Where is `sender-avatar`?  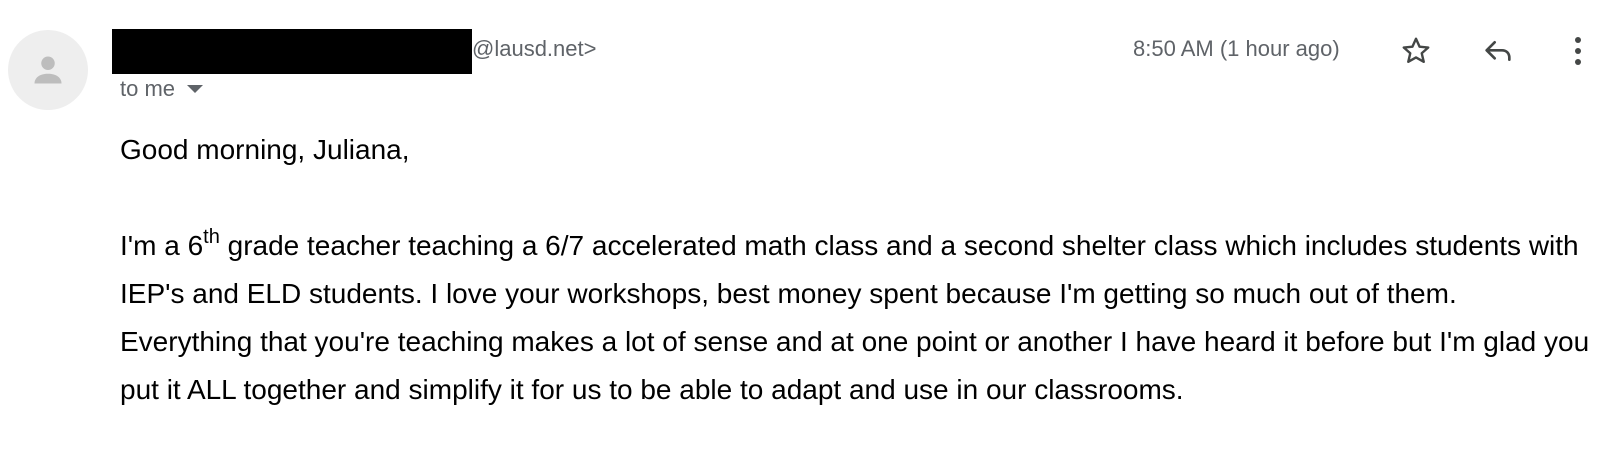
sender-avatar is located at coordinates (48, 70).